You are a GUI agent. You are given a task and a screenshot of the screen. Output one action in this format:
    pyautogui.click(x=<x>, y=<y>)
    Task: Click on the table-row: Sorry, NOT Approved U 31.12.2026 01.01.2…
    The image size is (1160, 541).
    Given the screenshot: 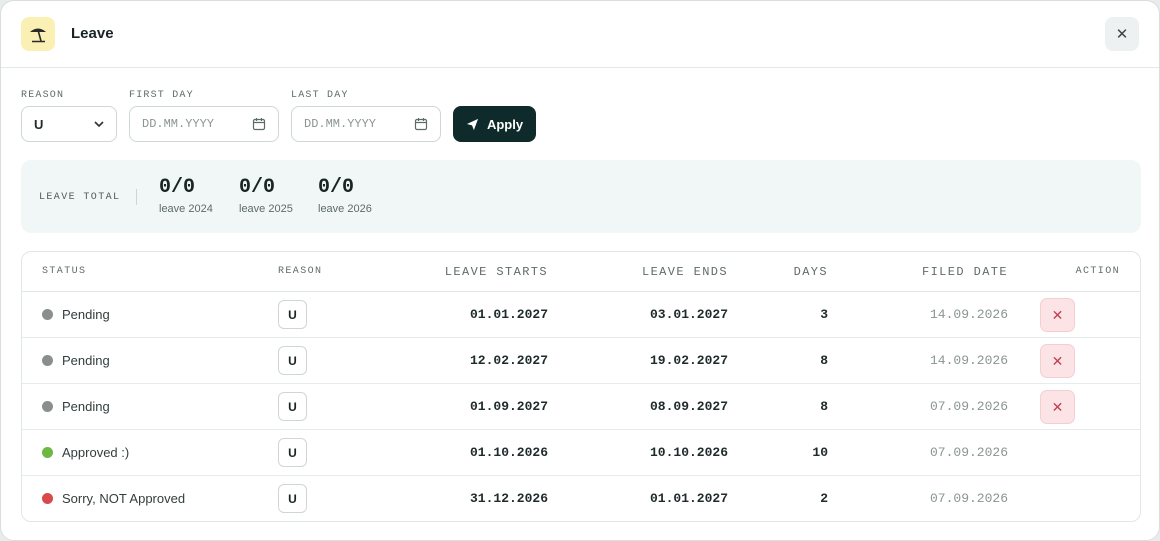 What is the action you would take?
    pyautogui.click(x=581, y=498)
    